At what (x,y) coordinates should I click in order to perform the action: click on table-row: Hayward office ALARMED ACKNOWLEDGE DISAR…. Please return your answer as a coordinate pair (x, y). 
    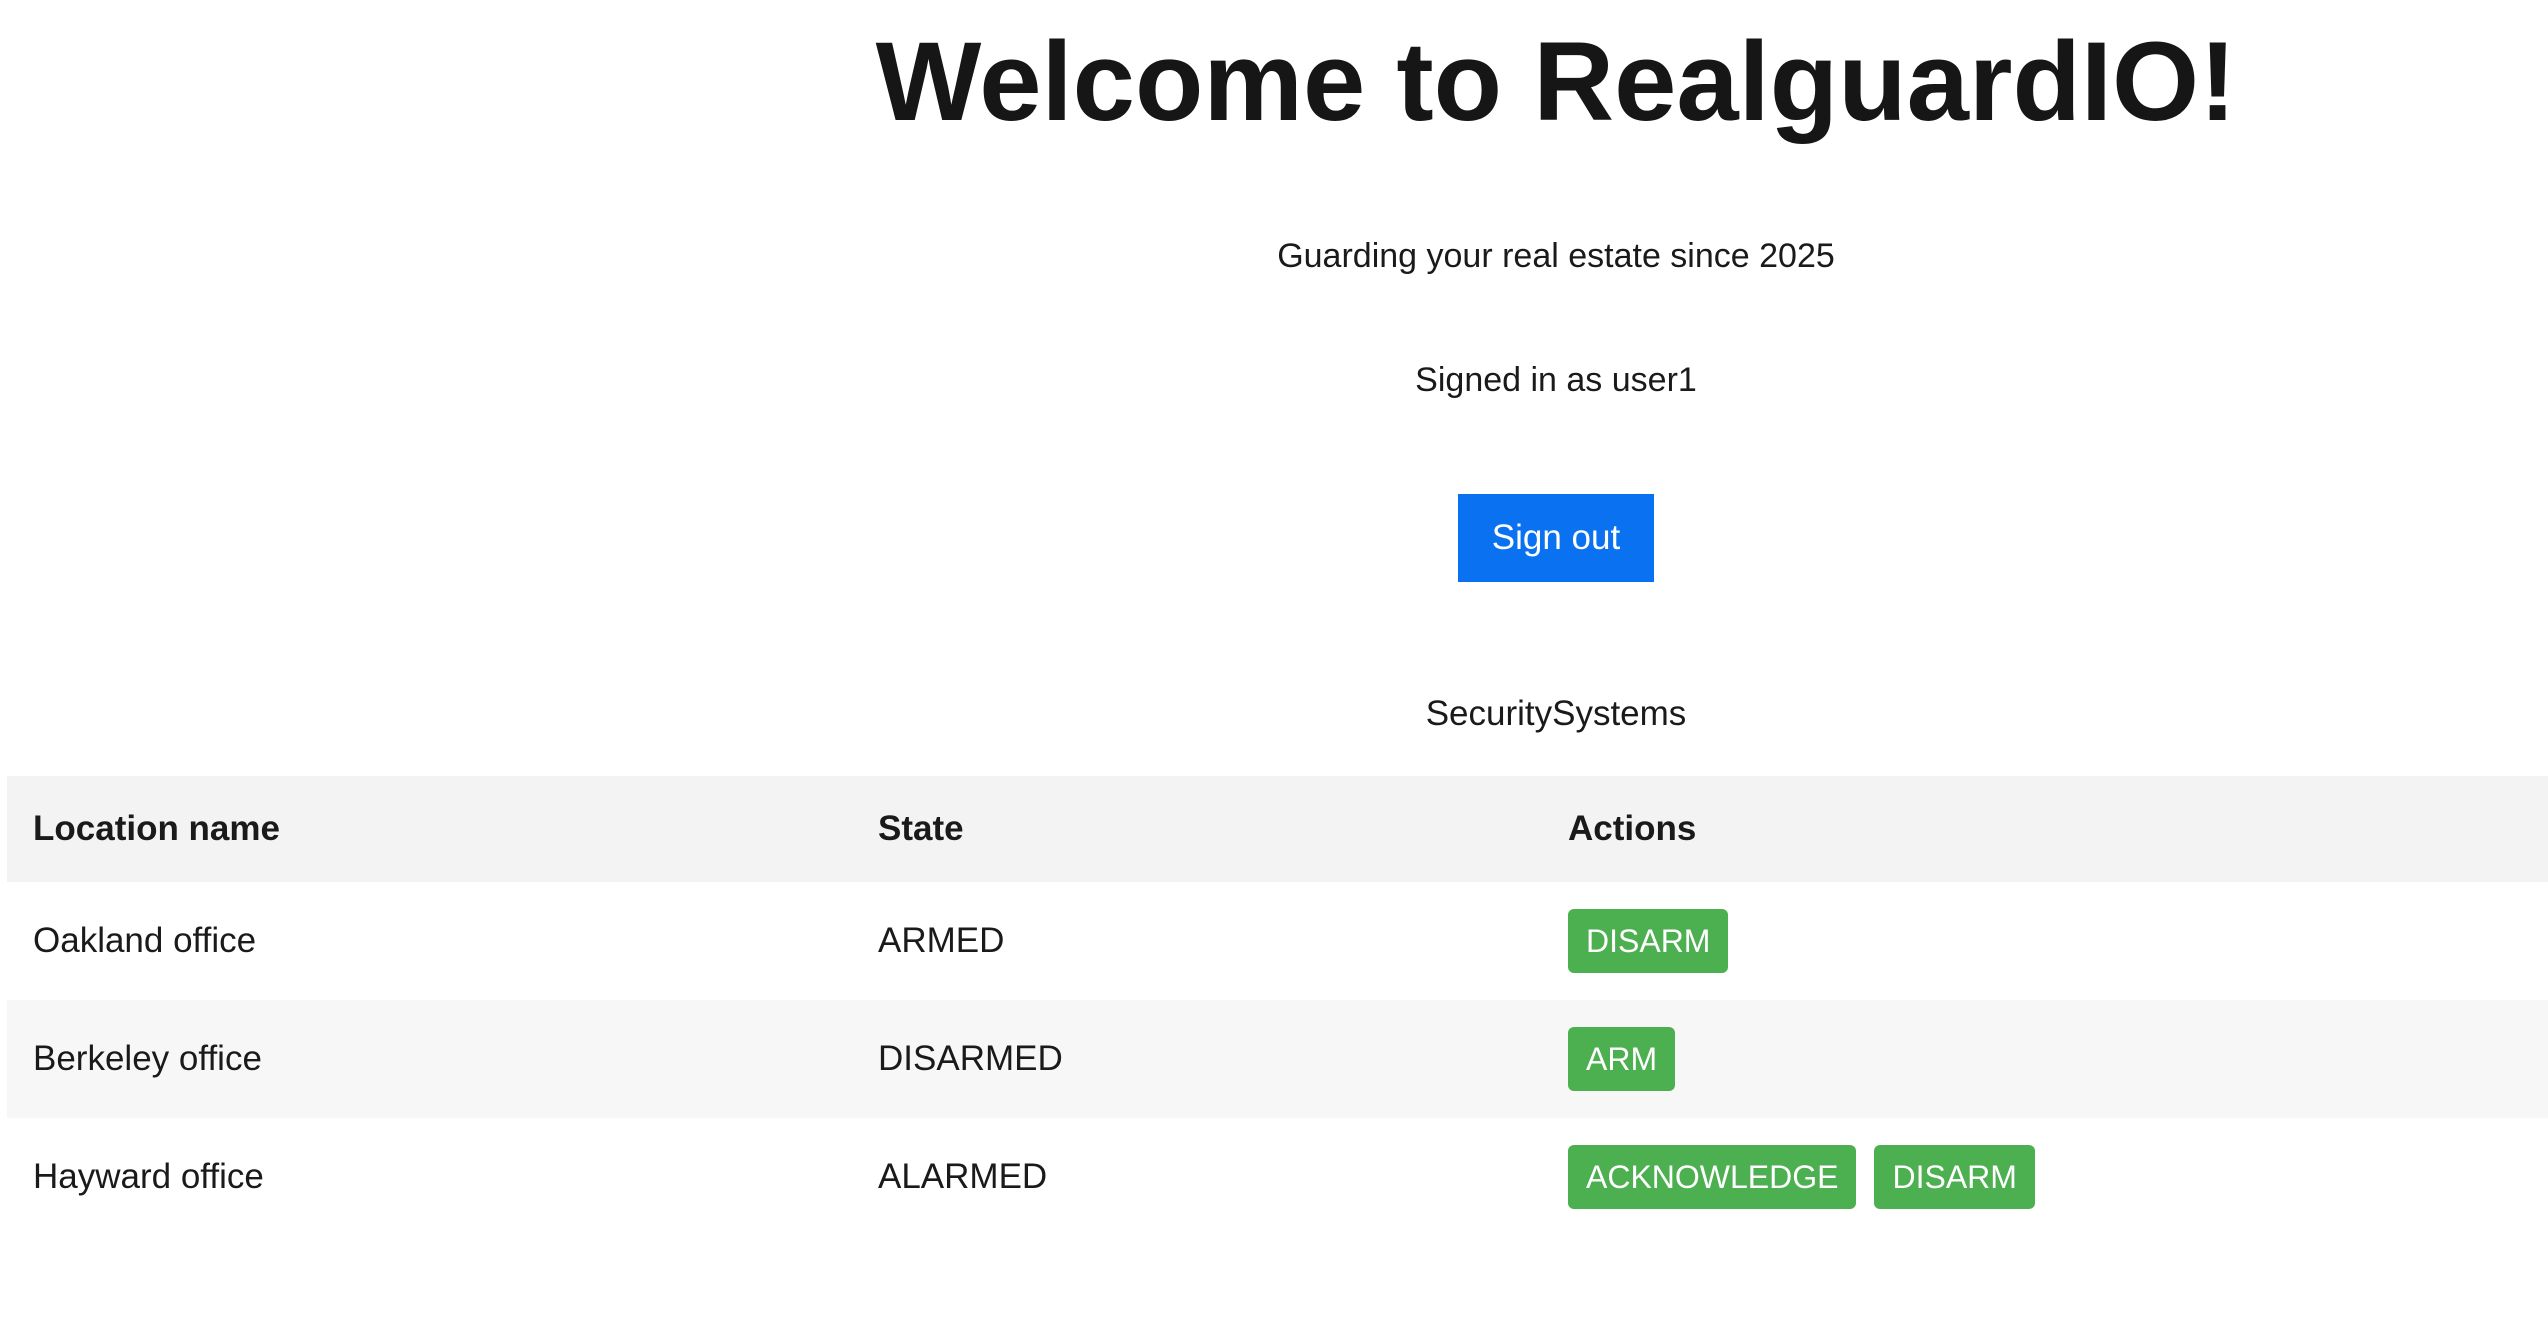
    Looking at the image, I should click on (1277, 1177).